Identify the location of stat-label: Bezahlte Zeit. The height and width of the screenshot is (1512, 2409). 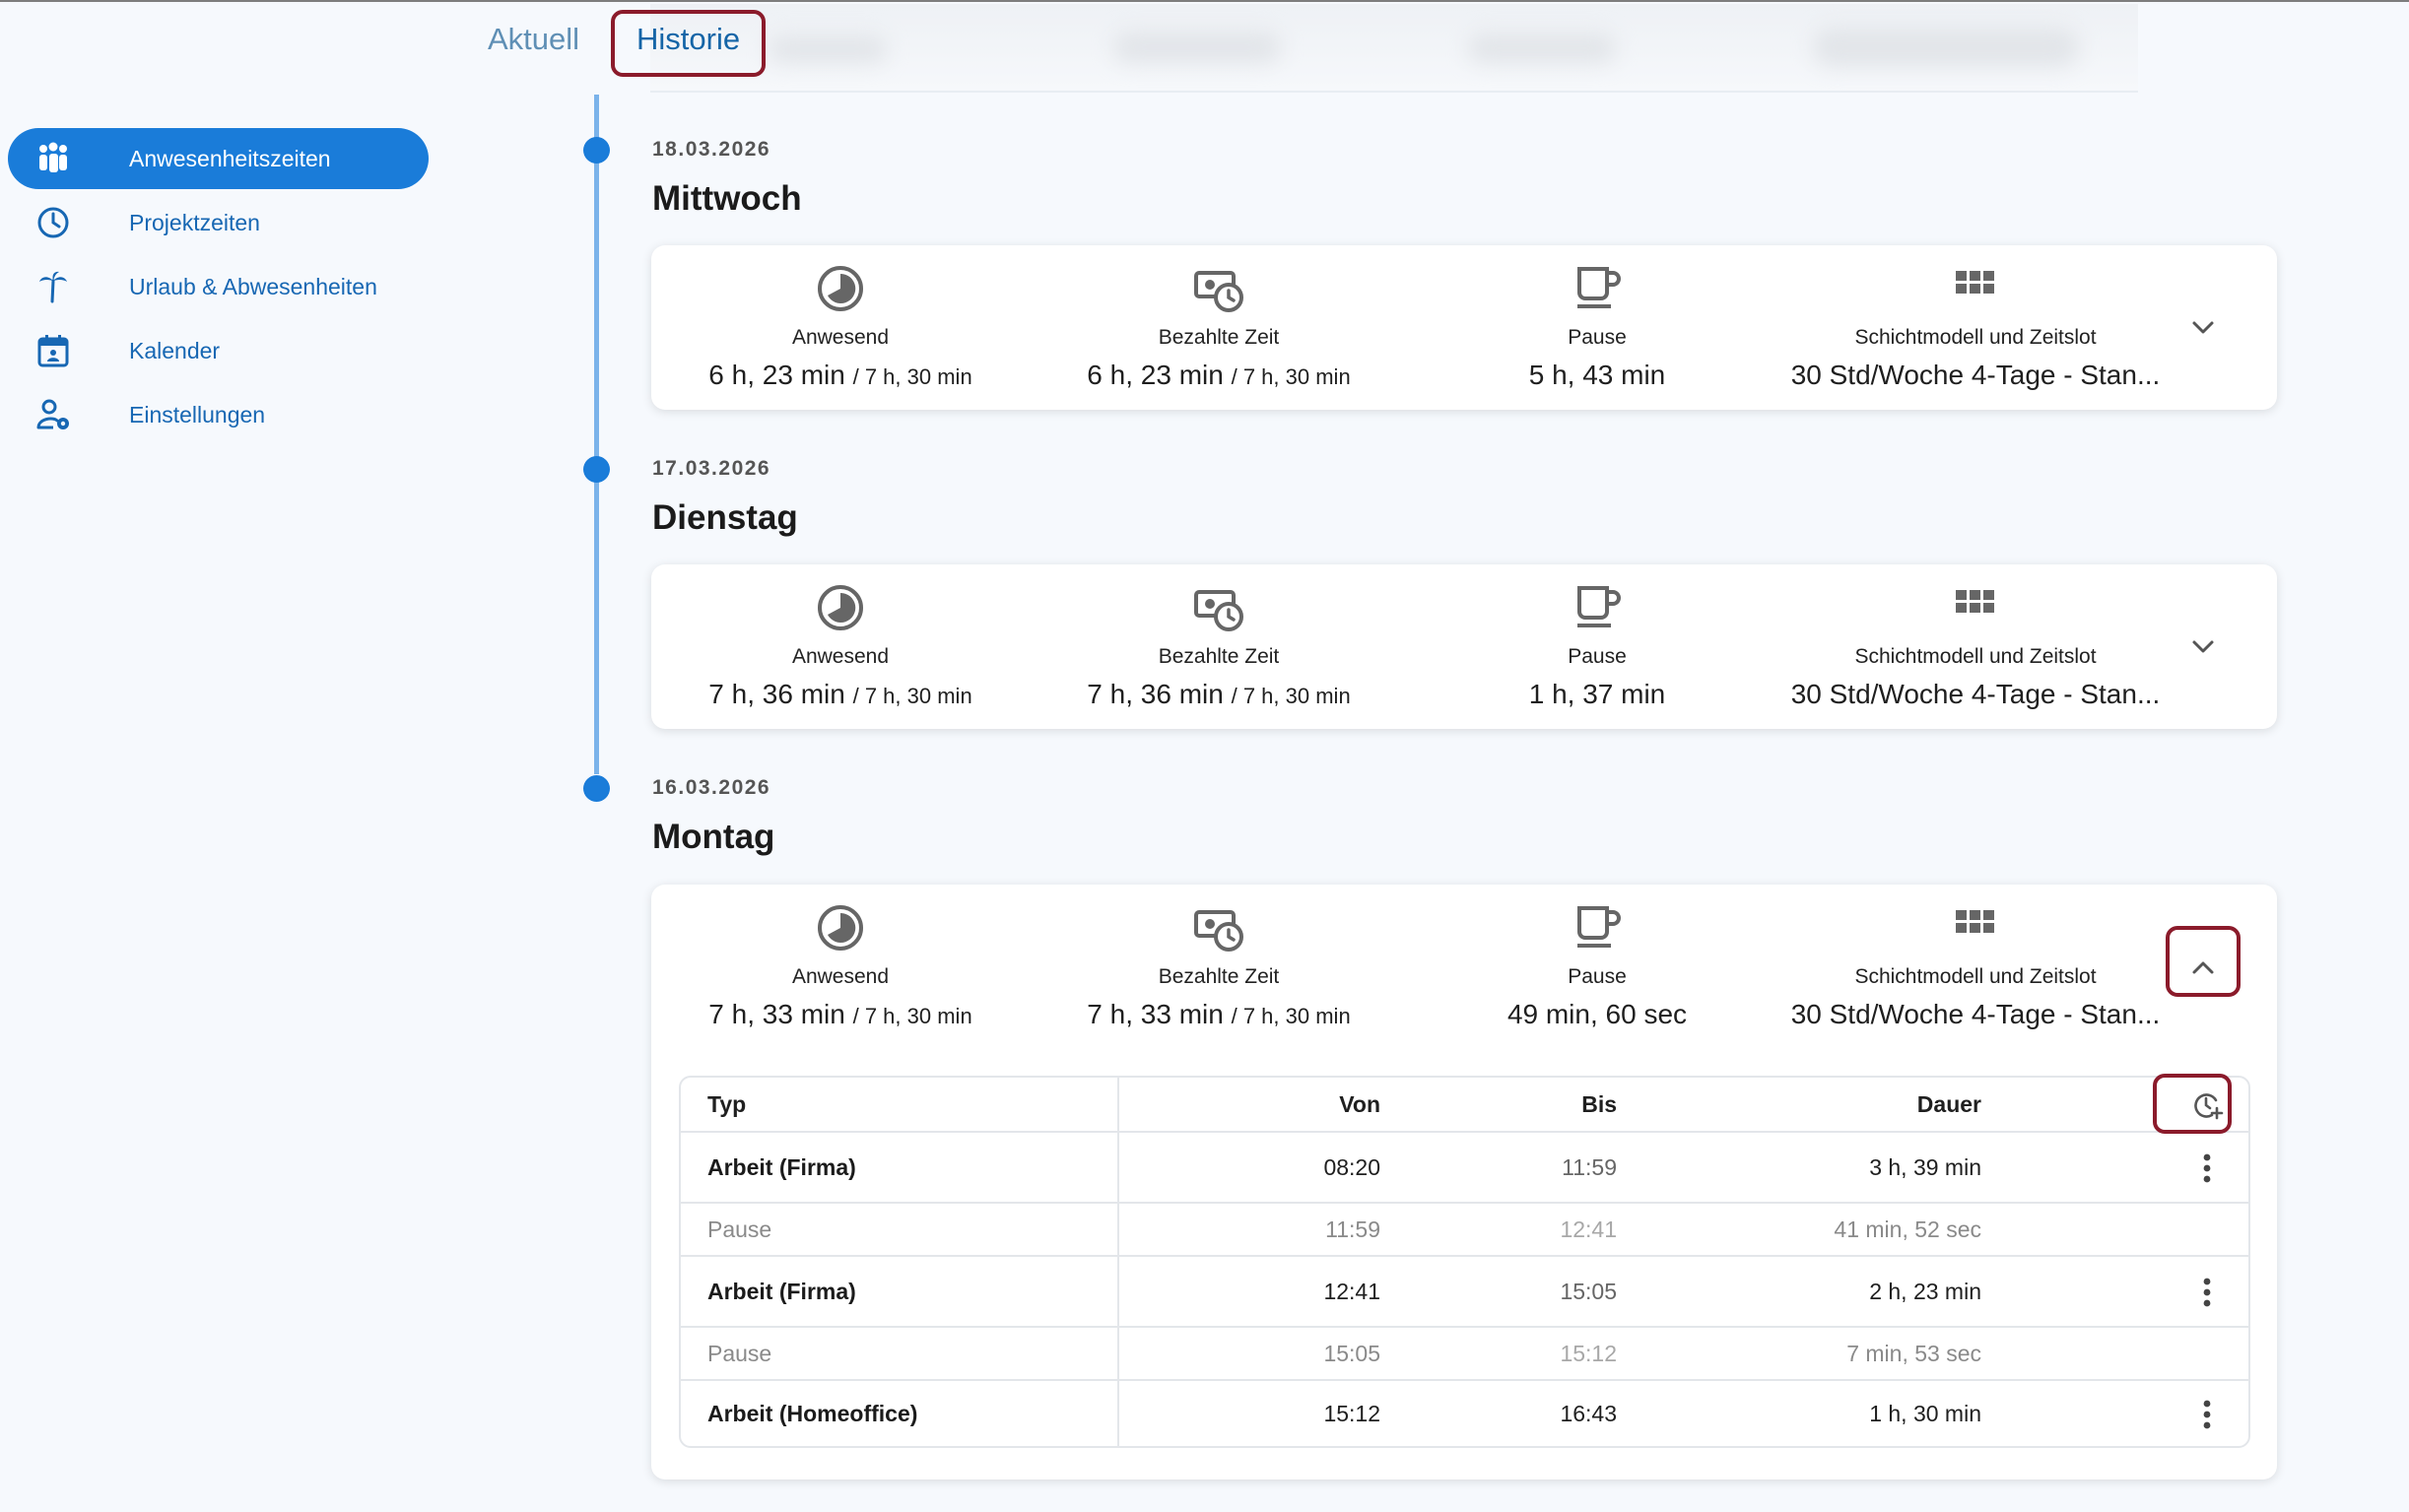
(1219, 337).